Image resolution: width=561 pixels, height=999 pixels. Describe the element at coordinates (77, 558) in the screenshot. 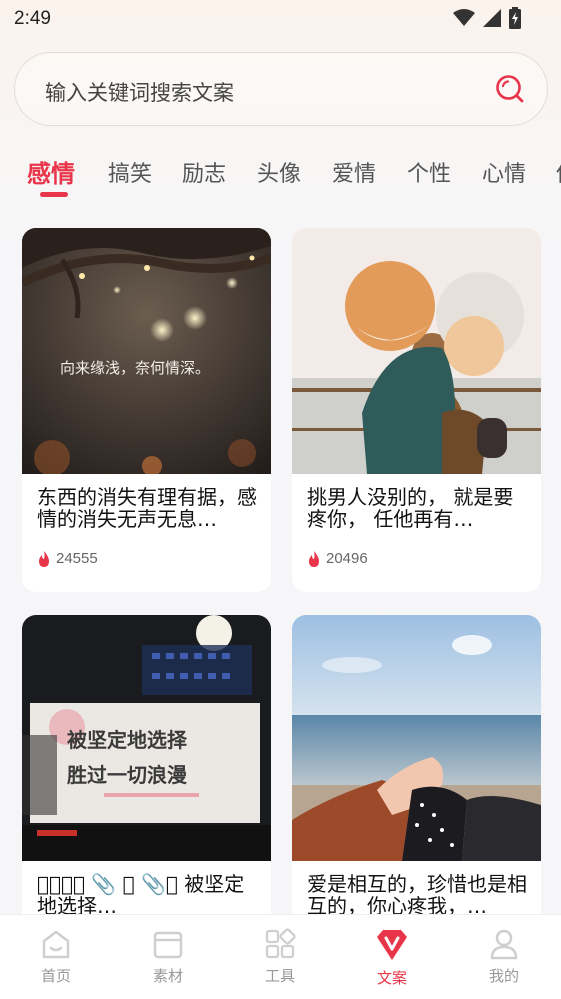

I see `card-heat-count: 24555` at that location.